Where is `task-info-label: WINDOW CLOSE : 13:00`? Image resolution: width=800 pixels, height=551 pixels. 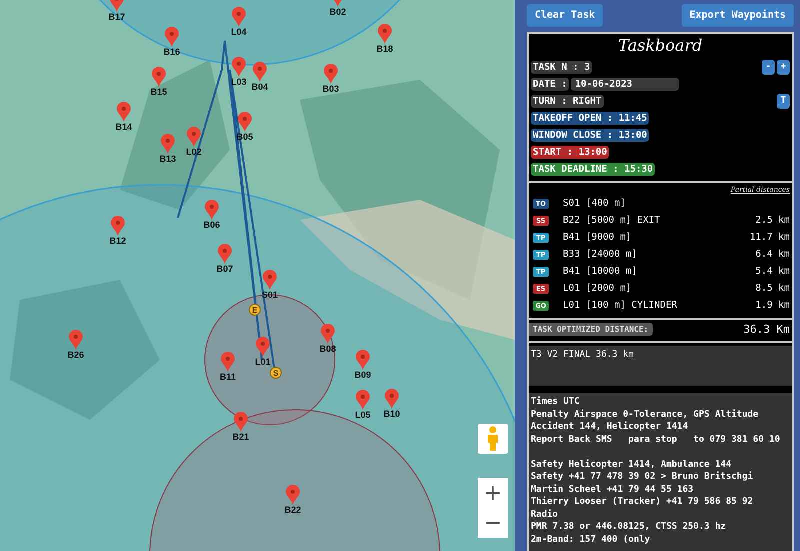 task-info-label: WINDOW CLOSE : 13:00 is located at coordinates (590, 135).